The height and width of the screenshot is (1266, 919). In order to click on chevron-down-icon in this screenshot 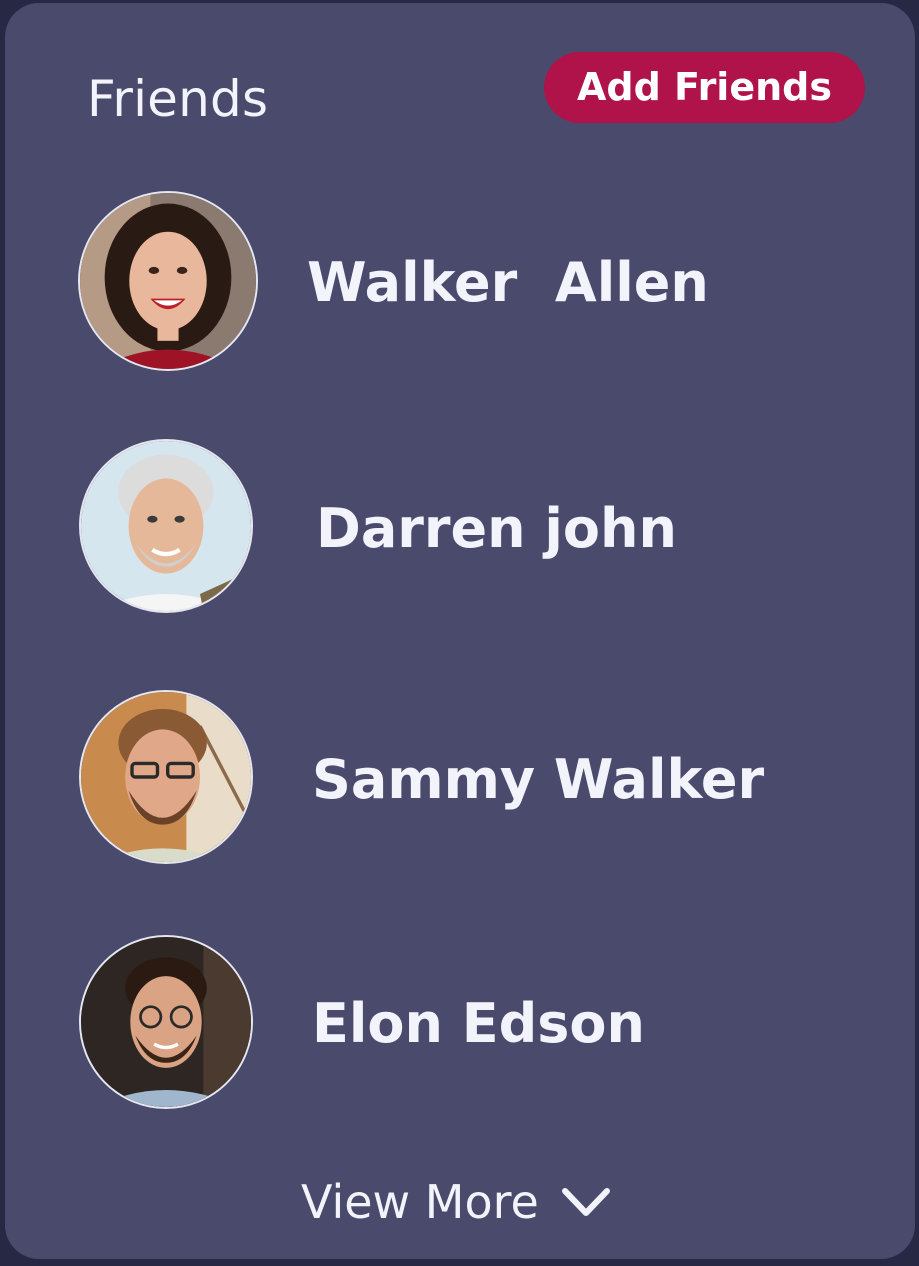, I will do `click(586, 1202)`.